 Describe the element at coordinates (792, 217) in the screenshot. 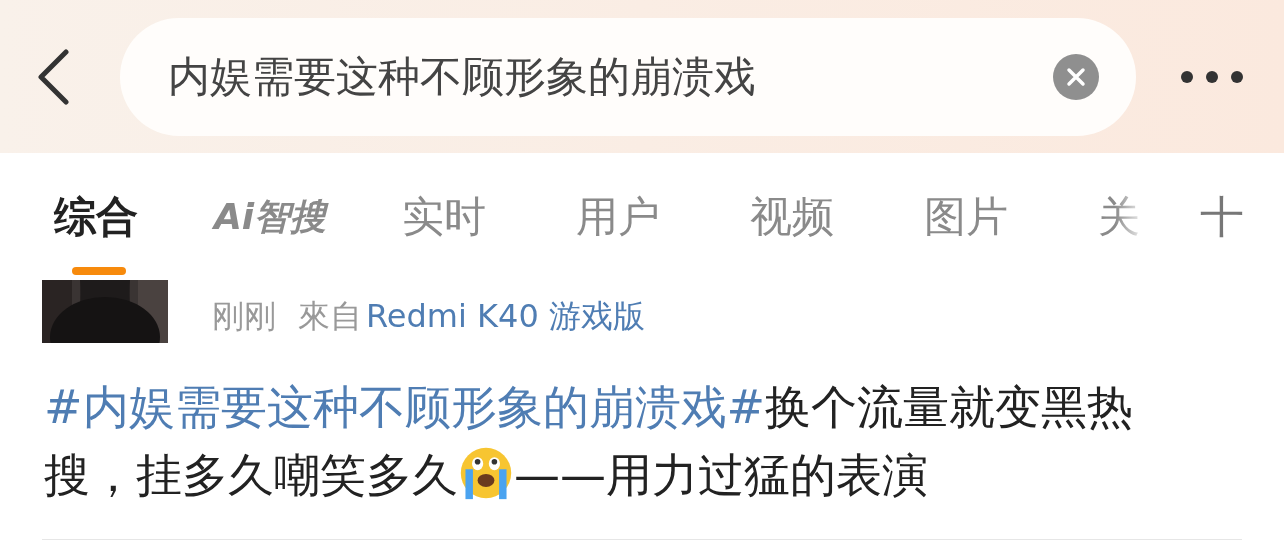

I see `tab: 视频` at that location.